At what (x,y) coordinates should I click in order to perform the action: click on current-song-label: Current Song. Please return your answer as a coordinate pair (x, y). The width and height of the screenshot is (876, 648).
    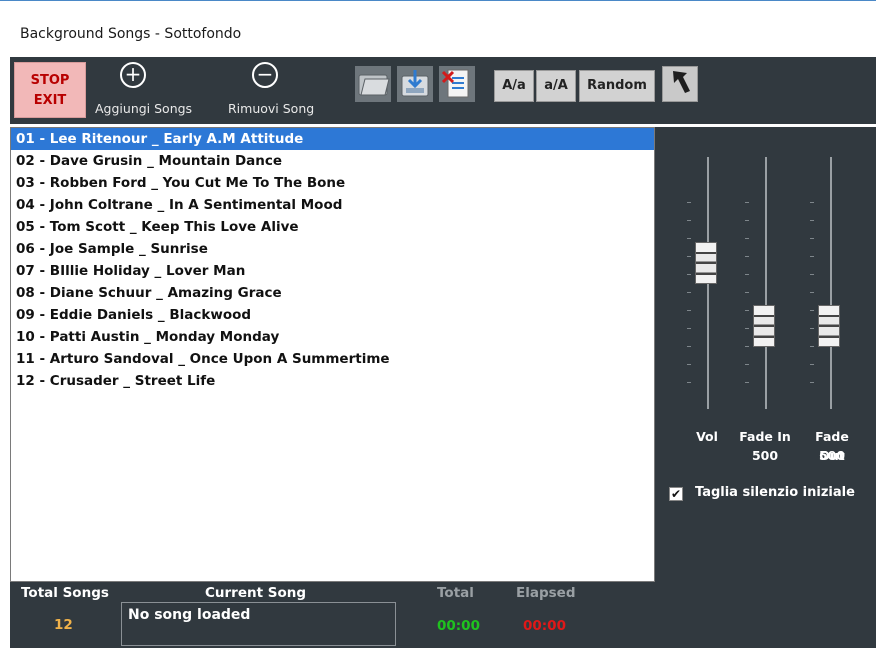
    Looking at the image, I should click on (256, 593).